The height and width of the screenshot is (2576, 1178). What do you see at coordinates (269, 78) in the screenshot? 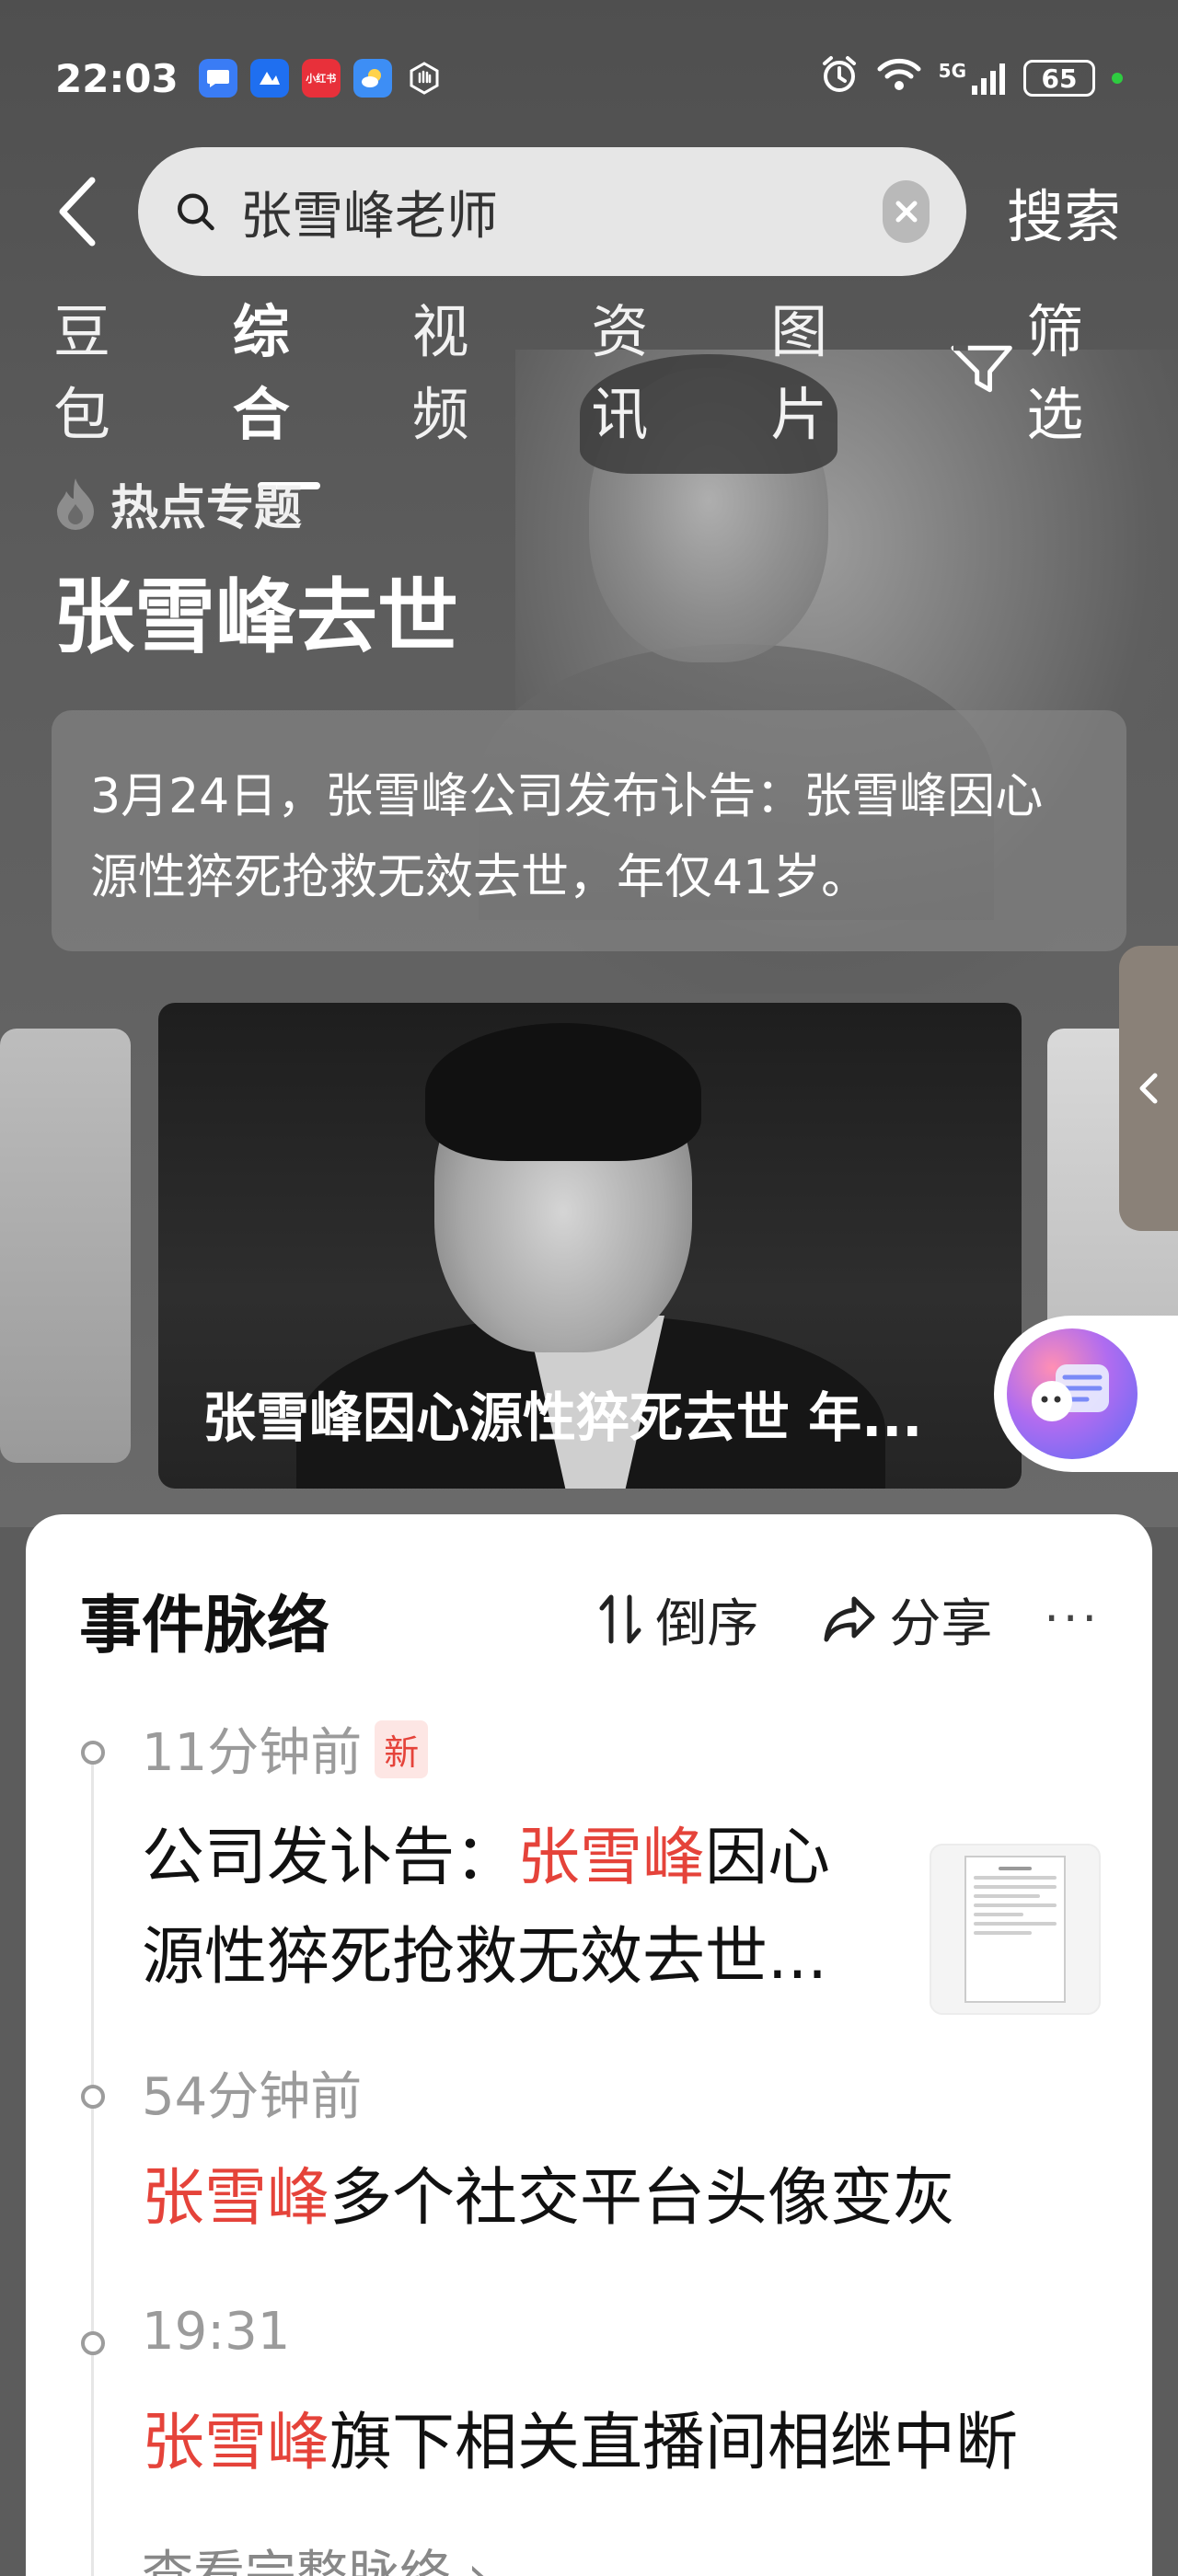
I see `ding-icon` at bounding box center [269, 78].